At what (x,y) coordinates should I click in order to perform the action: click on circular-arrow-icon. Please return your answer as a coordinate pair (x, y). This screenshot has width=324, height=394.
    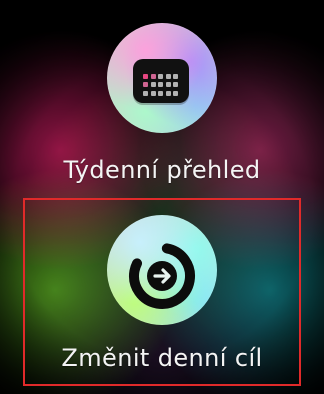
    Looking at the image, I should click on (162, 276).